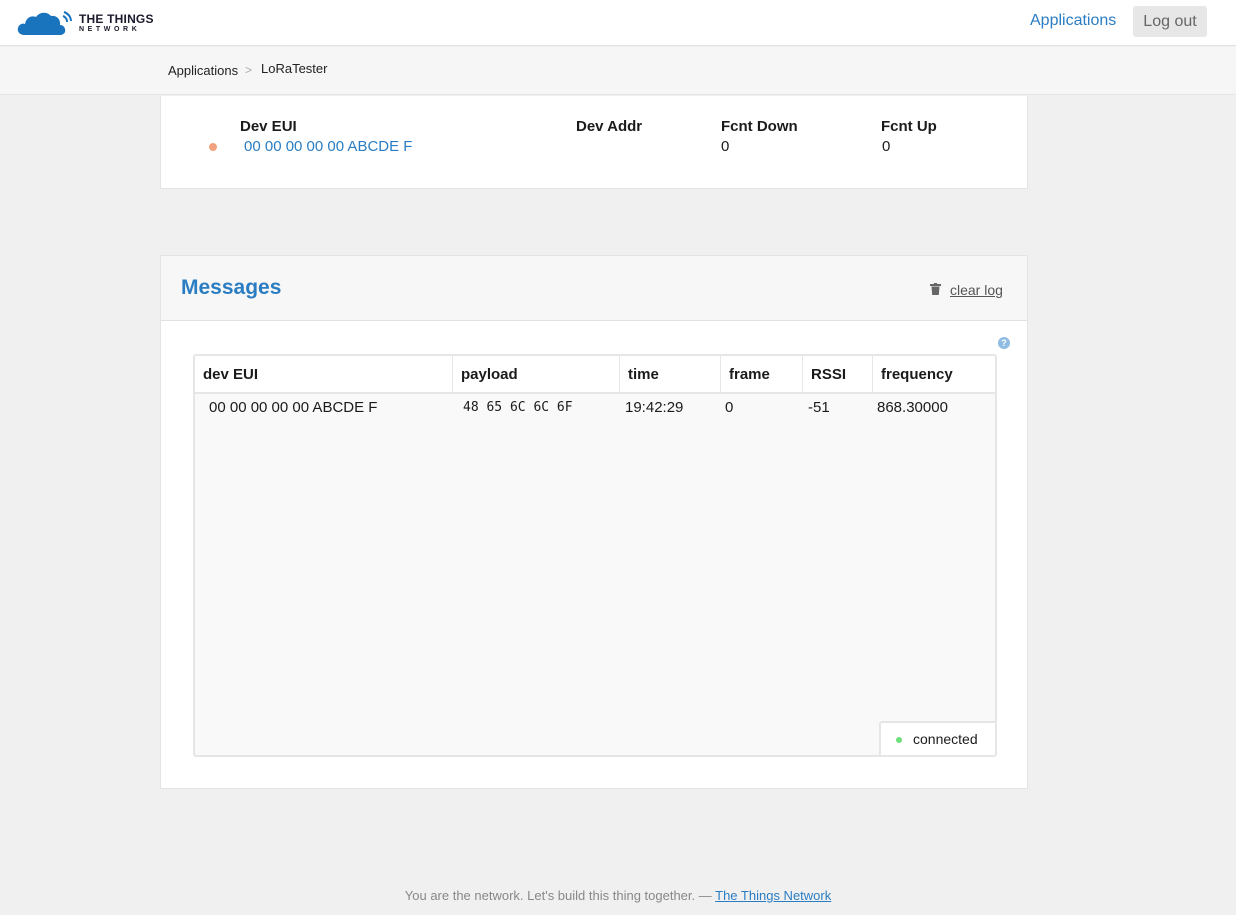 This screenshot has width=1236, height=915. Describe the element at coordinates (762, 375) in the screenshot. I see `col-frame: frame` at that location.